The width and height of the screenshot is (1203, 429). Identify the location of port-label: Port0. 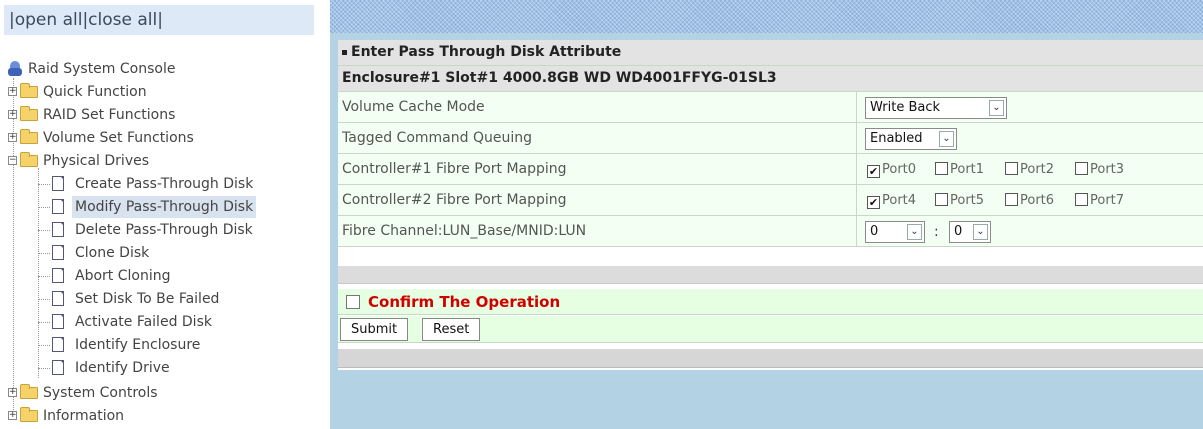
(899, 169).